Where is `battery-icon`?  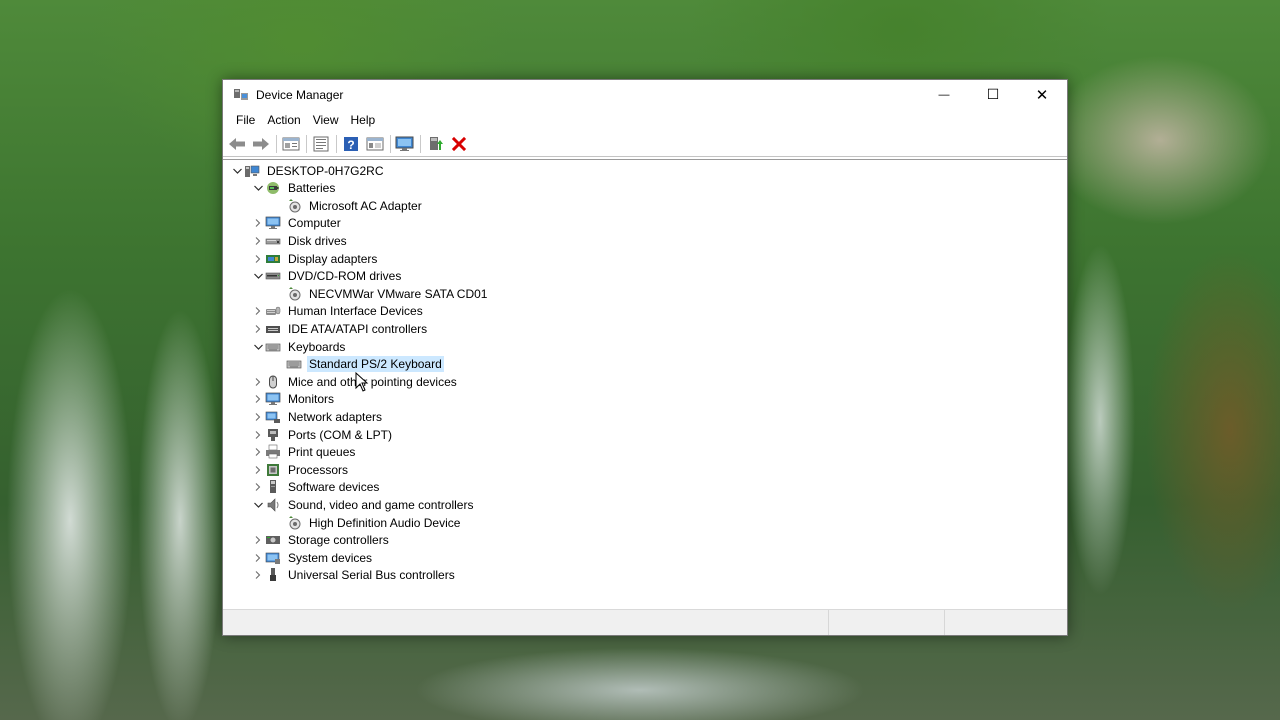 battery-icon is located at coordinates (273, 188).